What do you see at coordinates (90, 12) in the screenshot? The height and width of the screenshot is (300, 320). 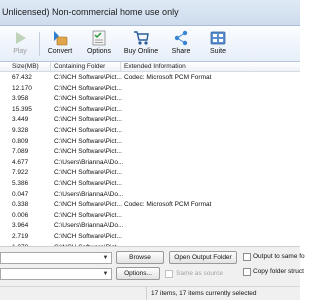 I see `window-title: Unlicensed) Non-commercial home use only` at bounding box center [90, 12].